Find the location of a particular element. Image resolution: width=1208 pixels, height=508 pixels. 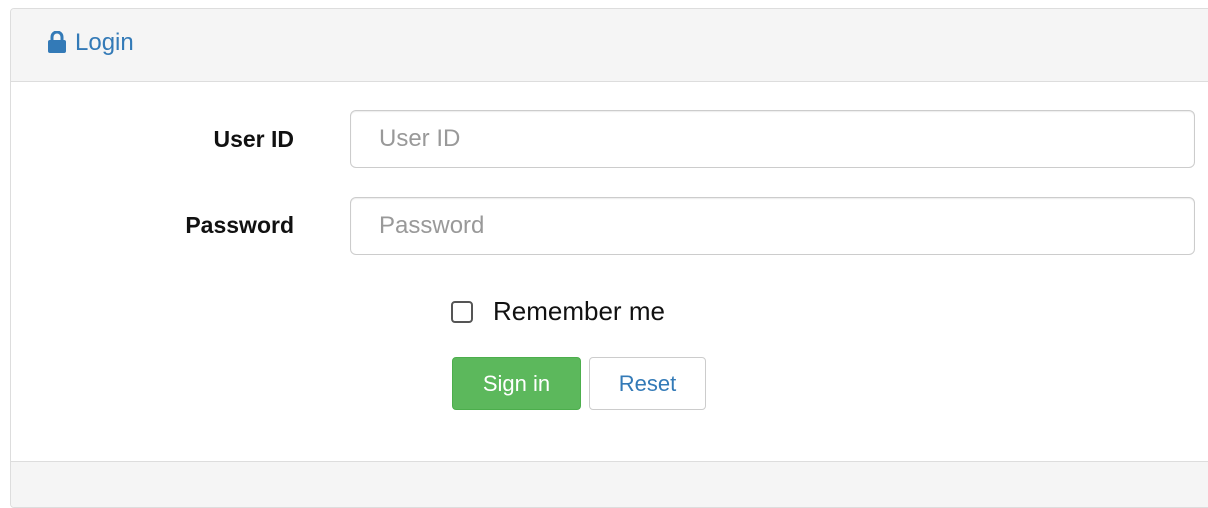

panel-footer is located at coordinates (609, 484).